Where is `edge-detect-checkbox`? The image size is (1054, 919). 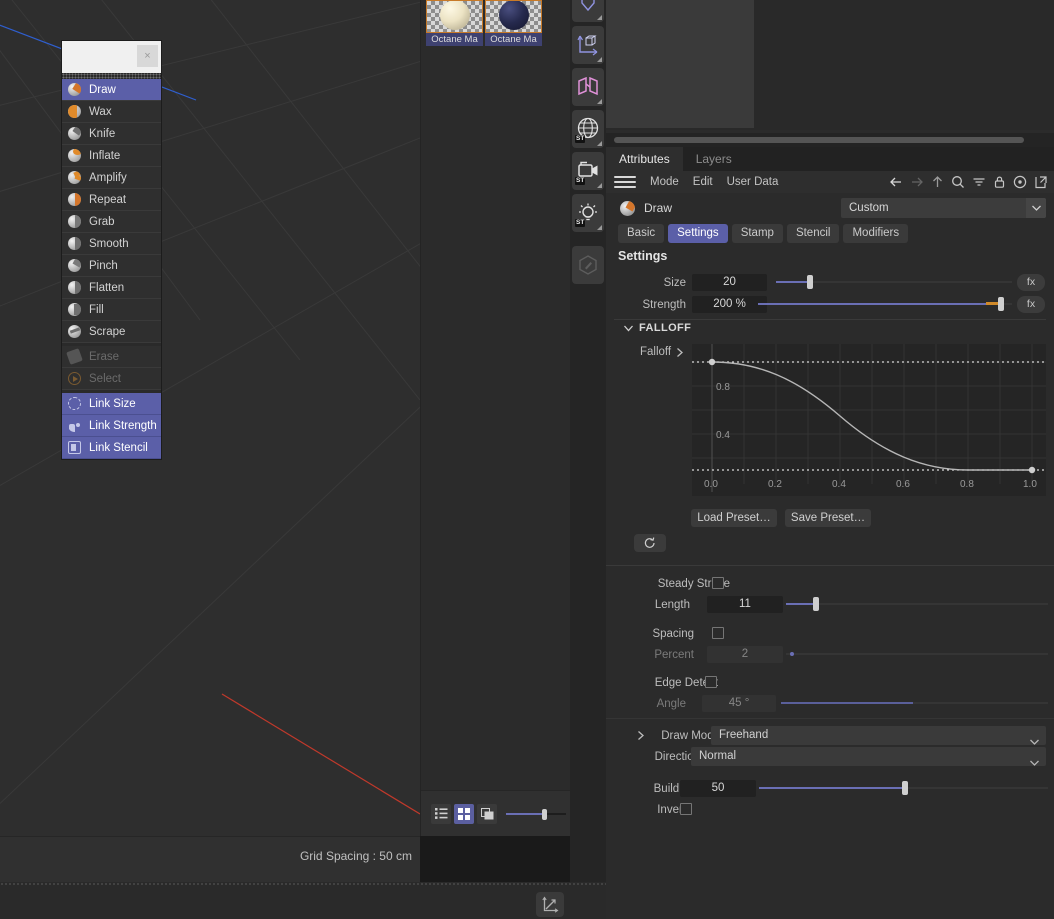 edge-detect-checkbox is located at coordinates (711, 682).